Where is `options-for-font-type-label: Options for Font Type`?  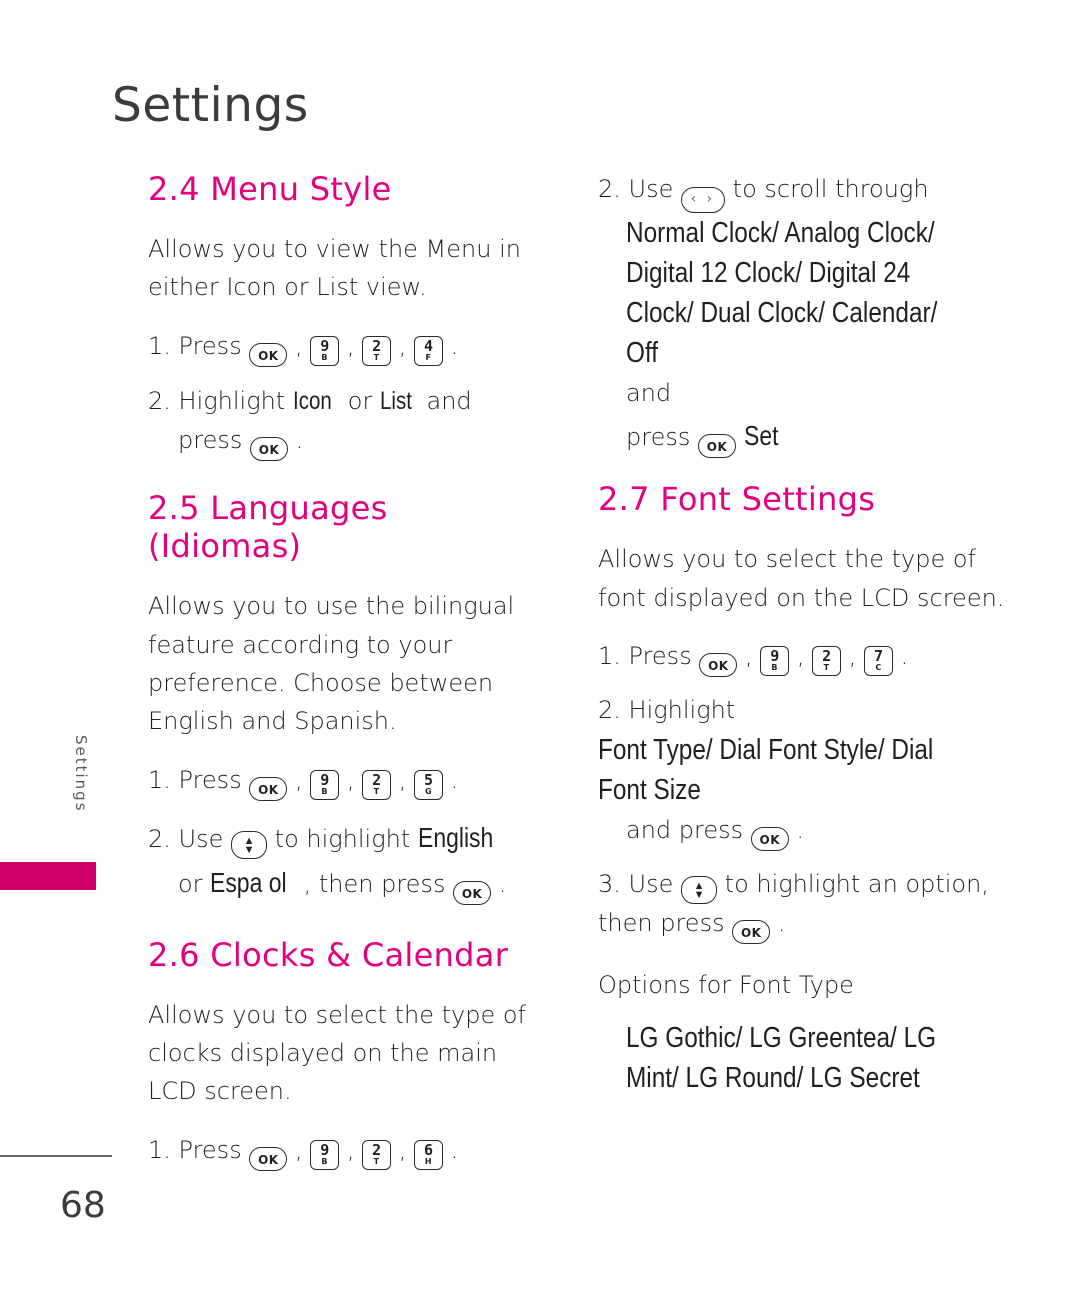 options-for-font-type-label: Options for Font Type is located at coordinates (726, 984).